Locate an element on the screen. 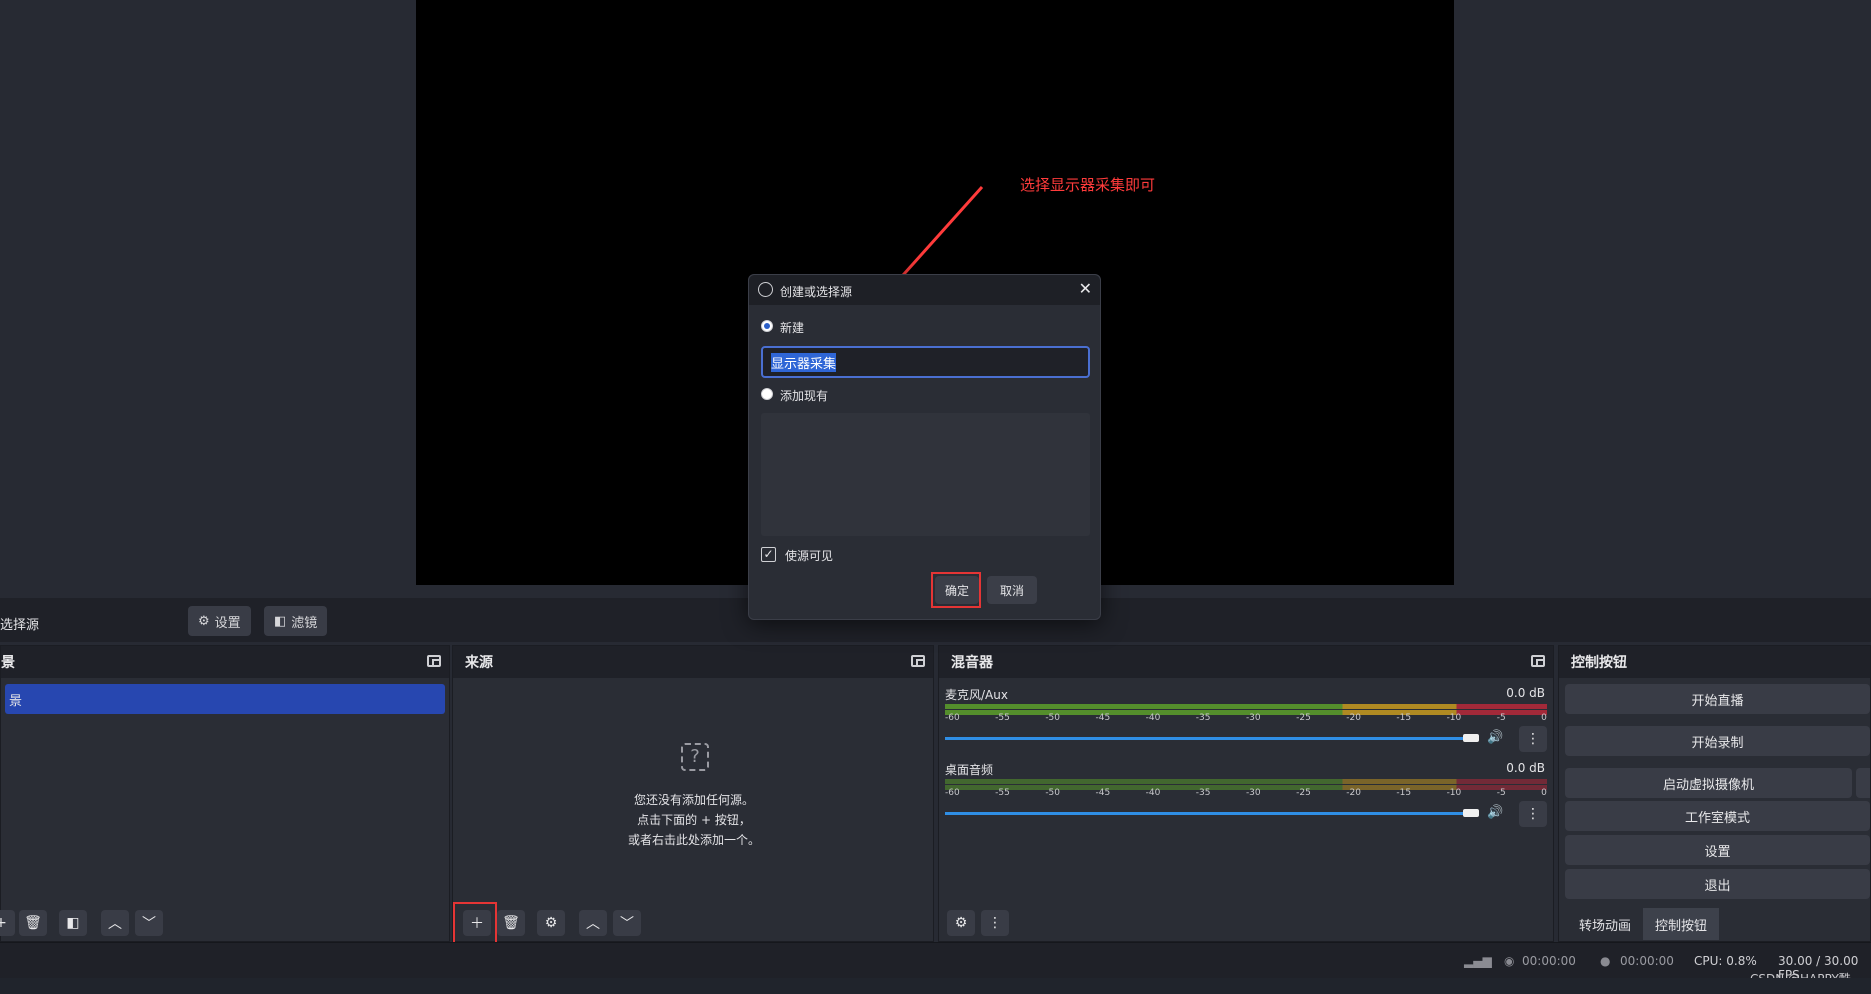 This screenshot has height=994, width=1871. new-radio is located at coordinates (767, 326).